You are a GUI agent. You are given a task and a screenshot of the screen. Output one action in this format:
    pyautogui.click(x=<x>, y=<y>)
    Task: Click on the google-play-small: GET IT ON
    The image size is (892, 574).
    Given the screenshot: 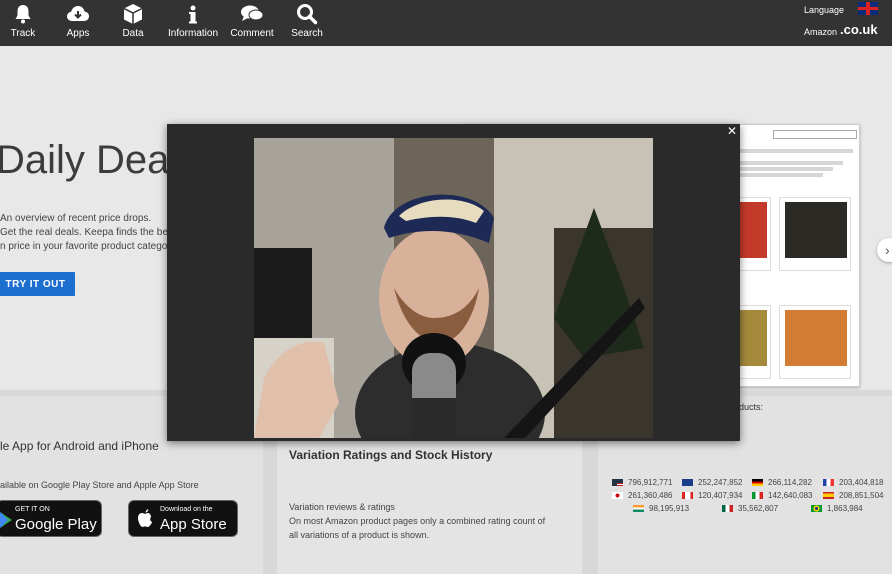 What is the action you would take?
    pyautogui.click(x=32, y=509)
    